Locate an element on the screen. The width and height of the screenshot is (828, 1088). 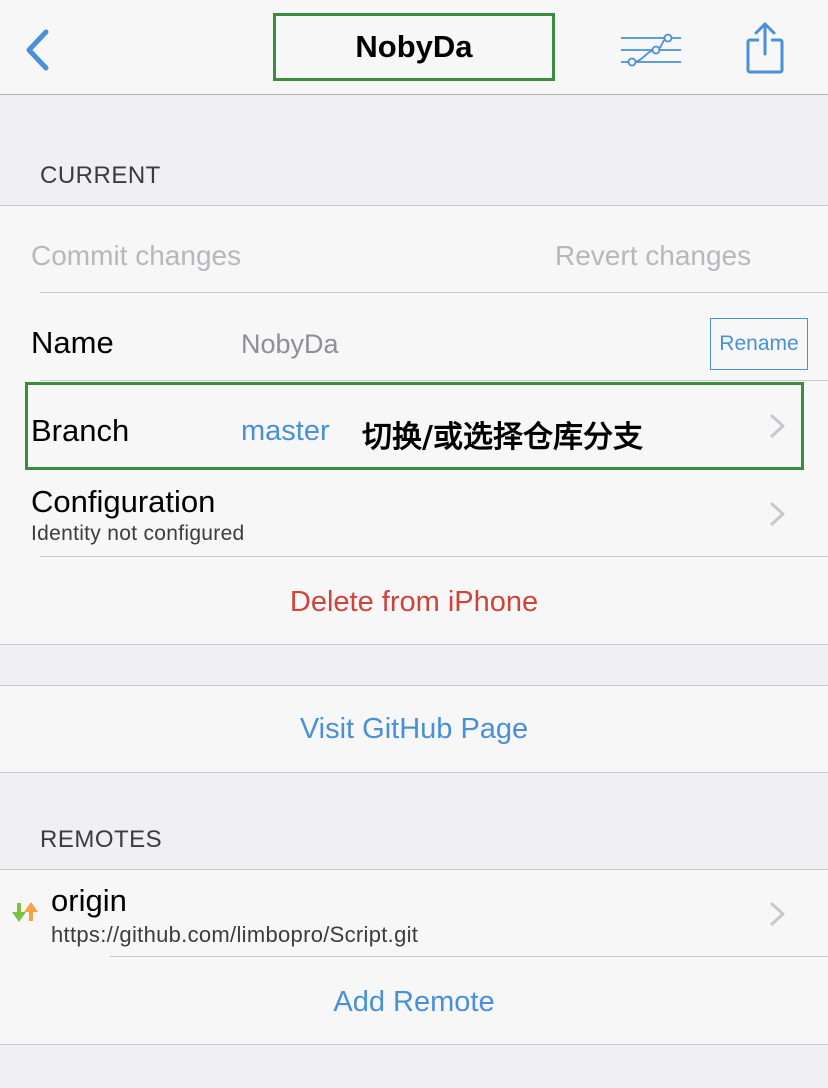
push-pull-arrows-icon is located at coordinates (25, 912).